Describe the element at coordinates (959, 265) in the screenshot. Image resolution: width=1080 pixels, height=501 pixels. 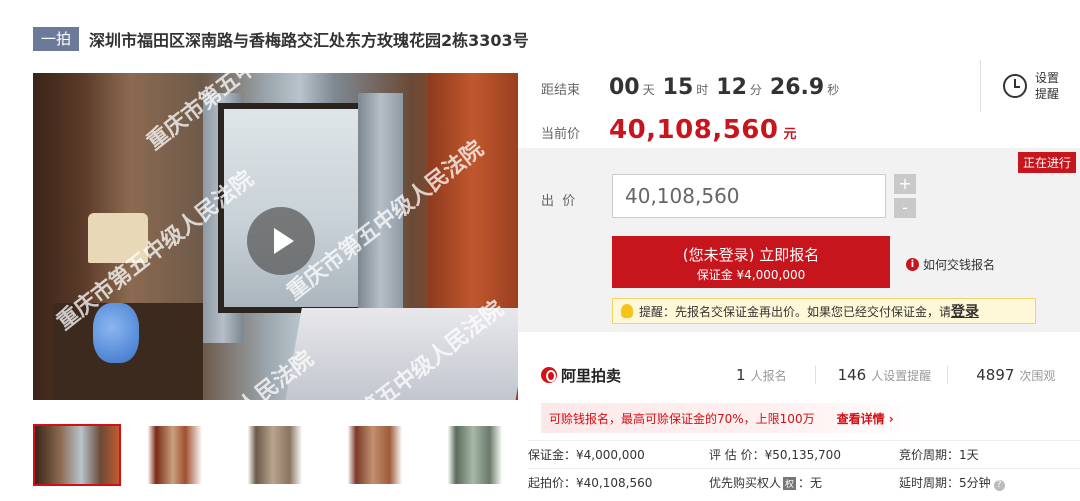
I see `how-to-pay-label: 如何交钱报名` at that location.